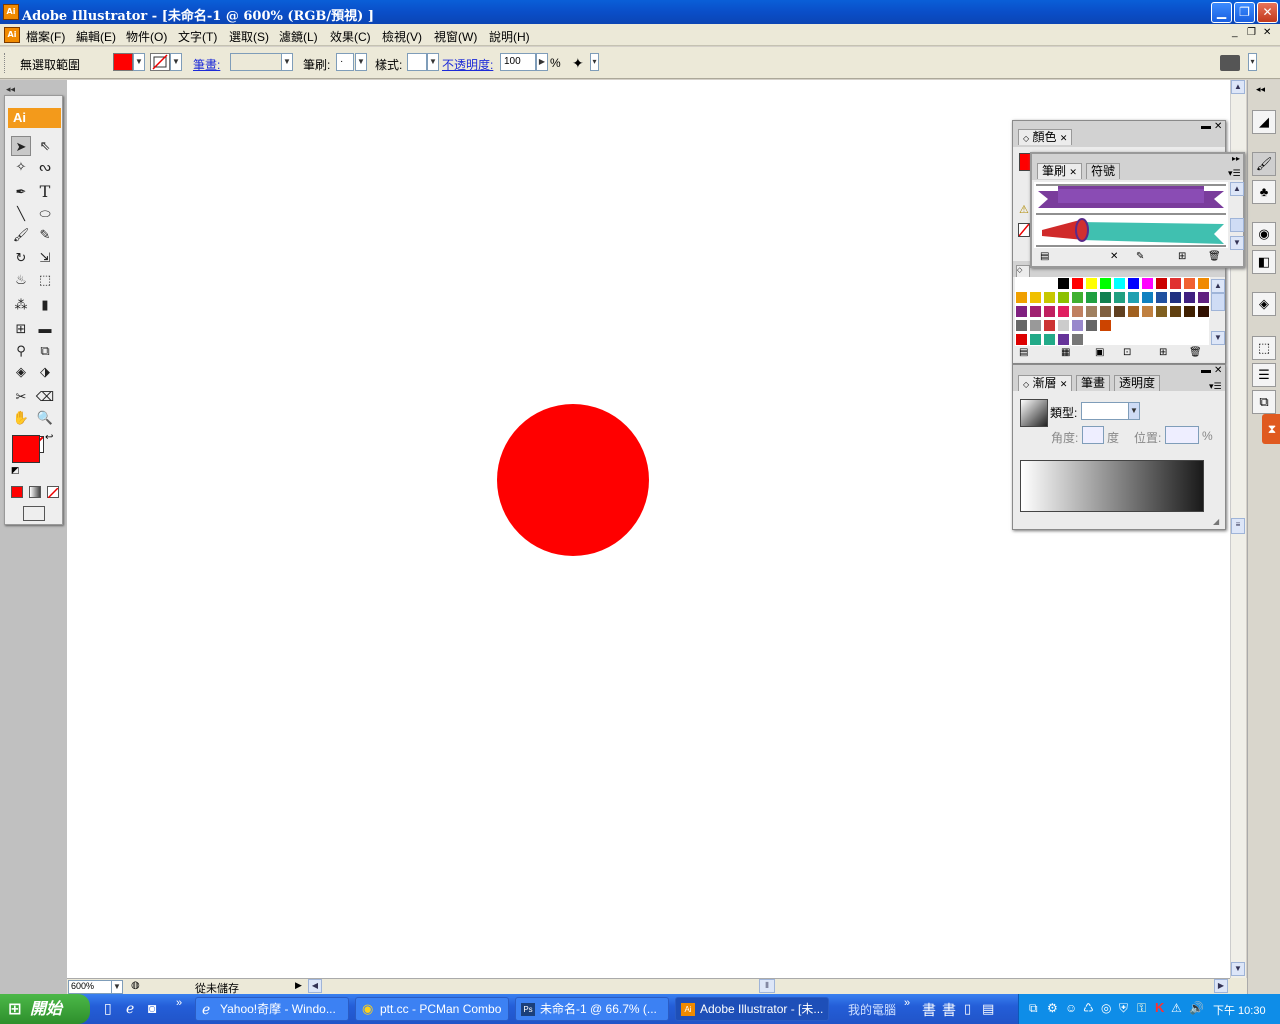  Describe the element at coordinates (21, 372) in the screenshot. I see `live-paint-tool-icon: ◈` at that location.